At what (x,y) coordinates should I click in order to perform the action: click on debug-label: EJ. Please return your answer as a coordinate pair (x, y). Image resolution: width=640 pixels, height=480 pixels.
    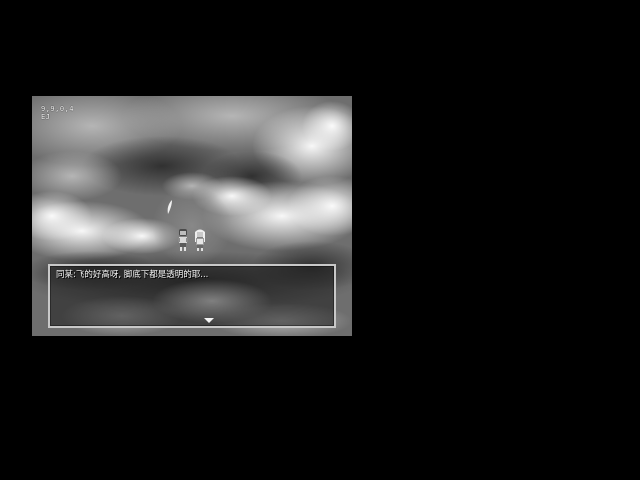
    Looking at the image, I should click on (46, 117).